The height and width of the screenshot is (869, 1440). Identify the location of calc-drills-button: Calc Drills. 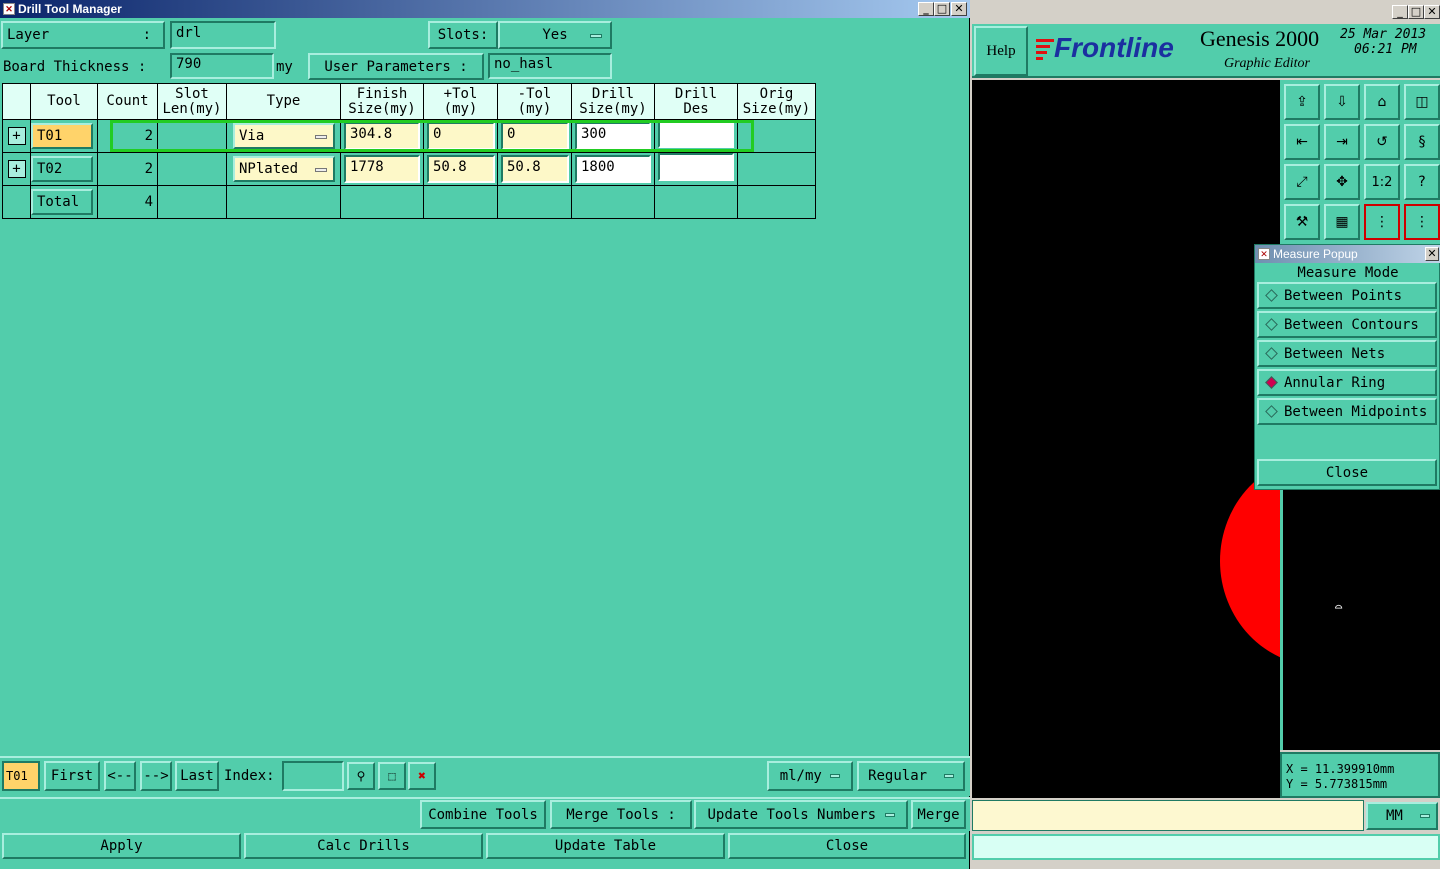
(363, 846).